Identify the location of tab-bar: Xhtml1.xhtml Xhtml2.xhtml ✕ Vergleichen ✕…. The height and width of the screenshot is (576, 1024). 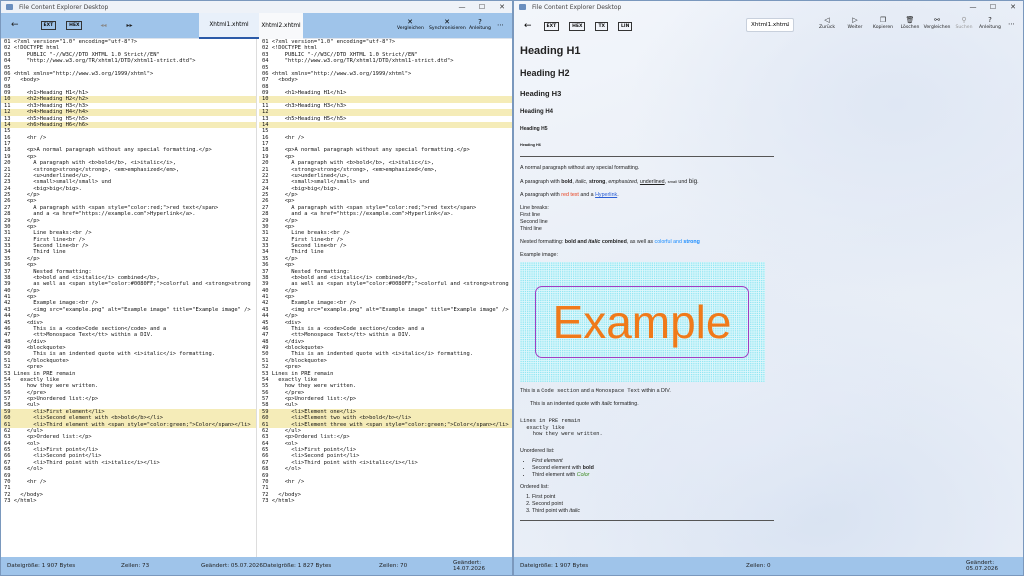
(355, 26).